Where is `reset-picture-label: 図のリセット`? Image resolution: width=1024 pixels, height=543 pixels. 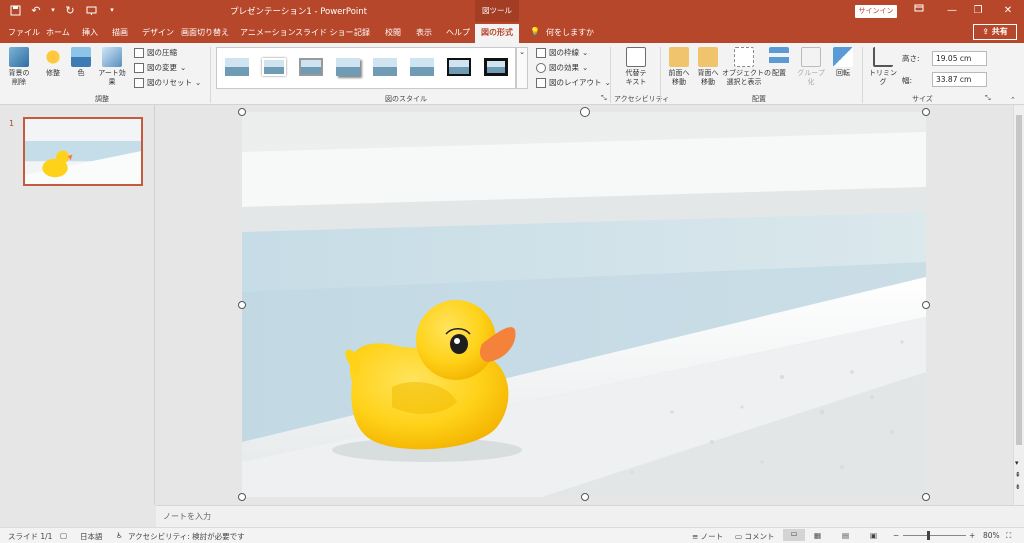
reset-picture-label: 図のリセット is located at coordinates (169, 82).